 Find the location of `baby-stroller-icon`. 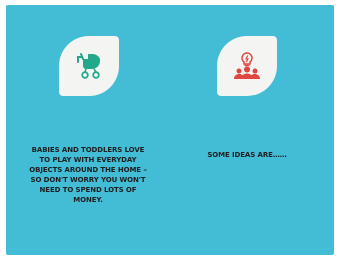

baby-stroller-icon is located at coordinates (88, 66).